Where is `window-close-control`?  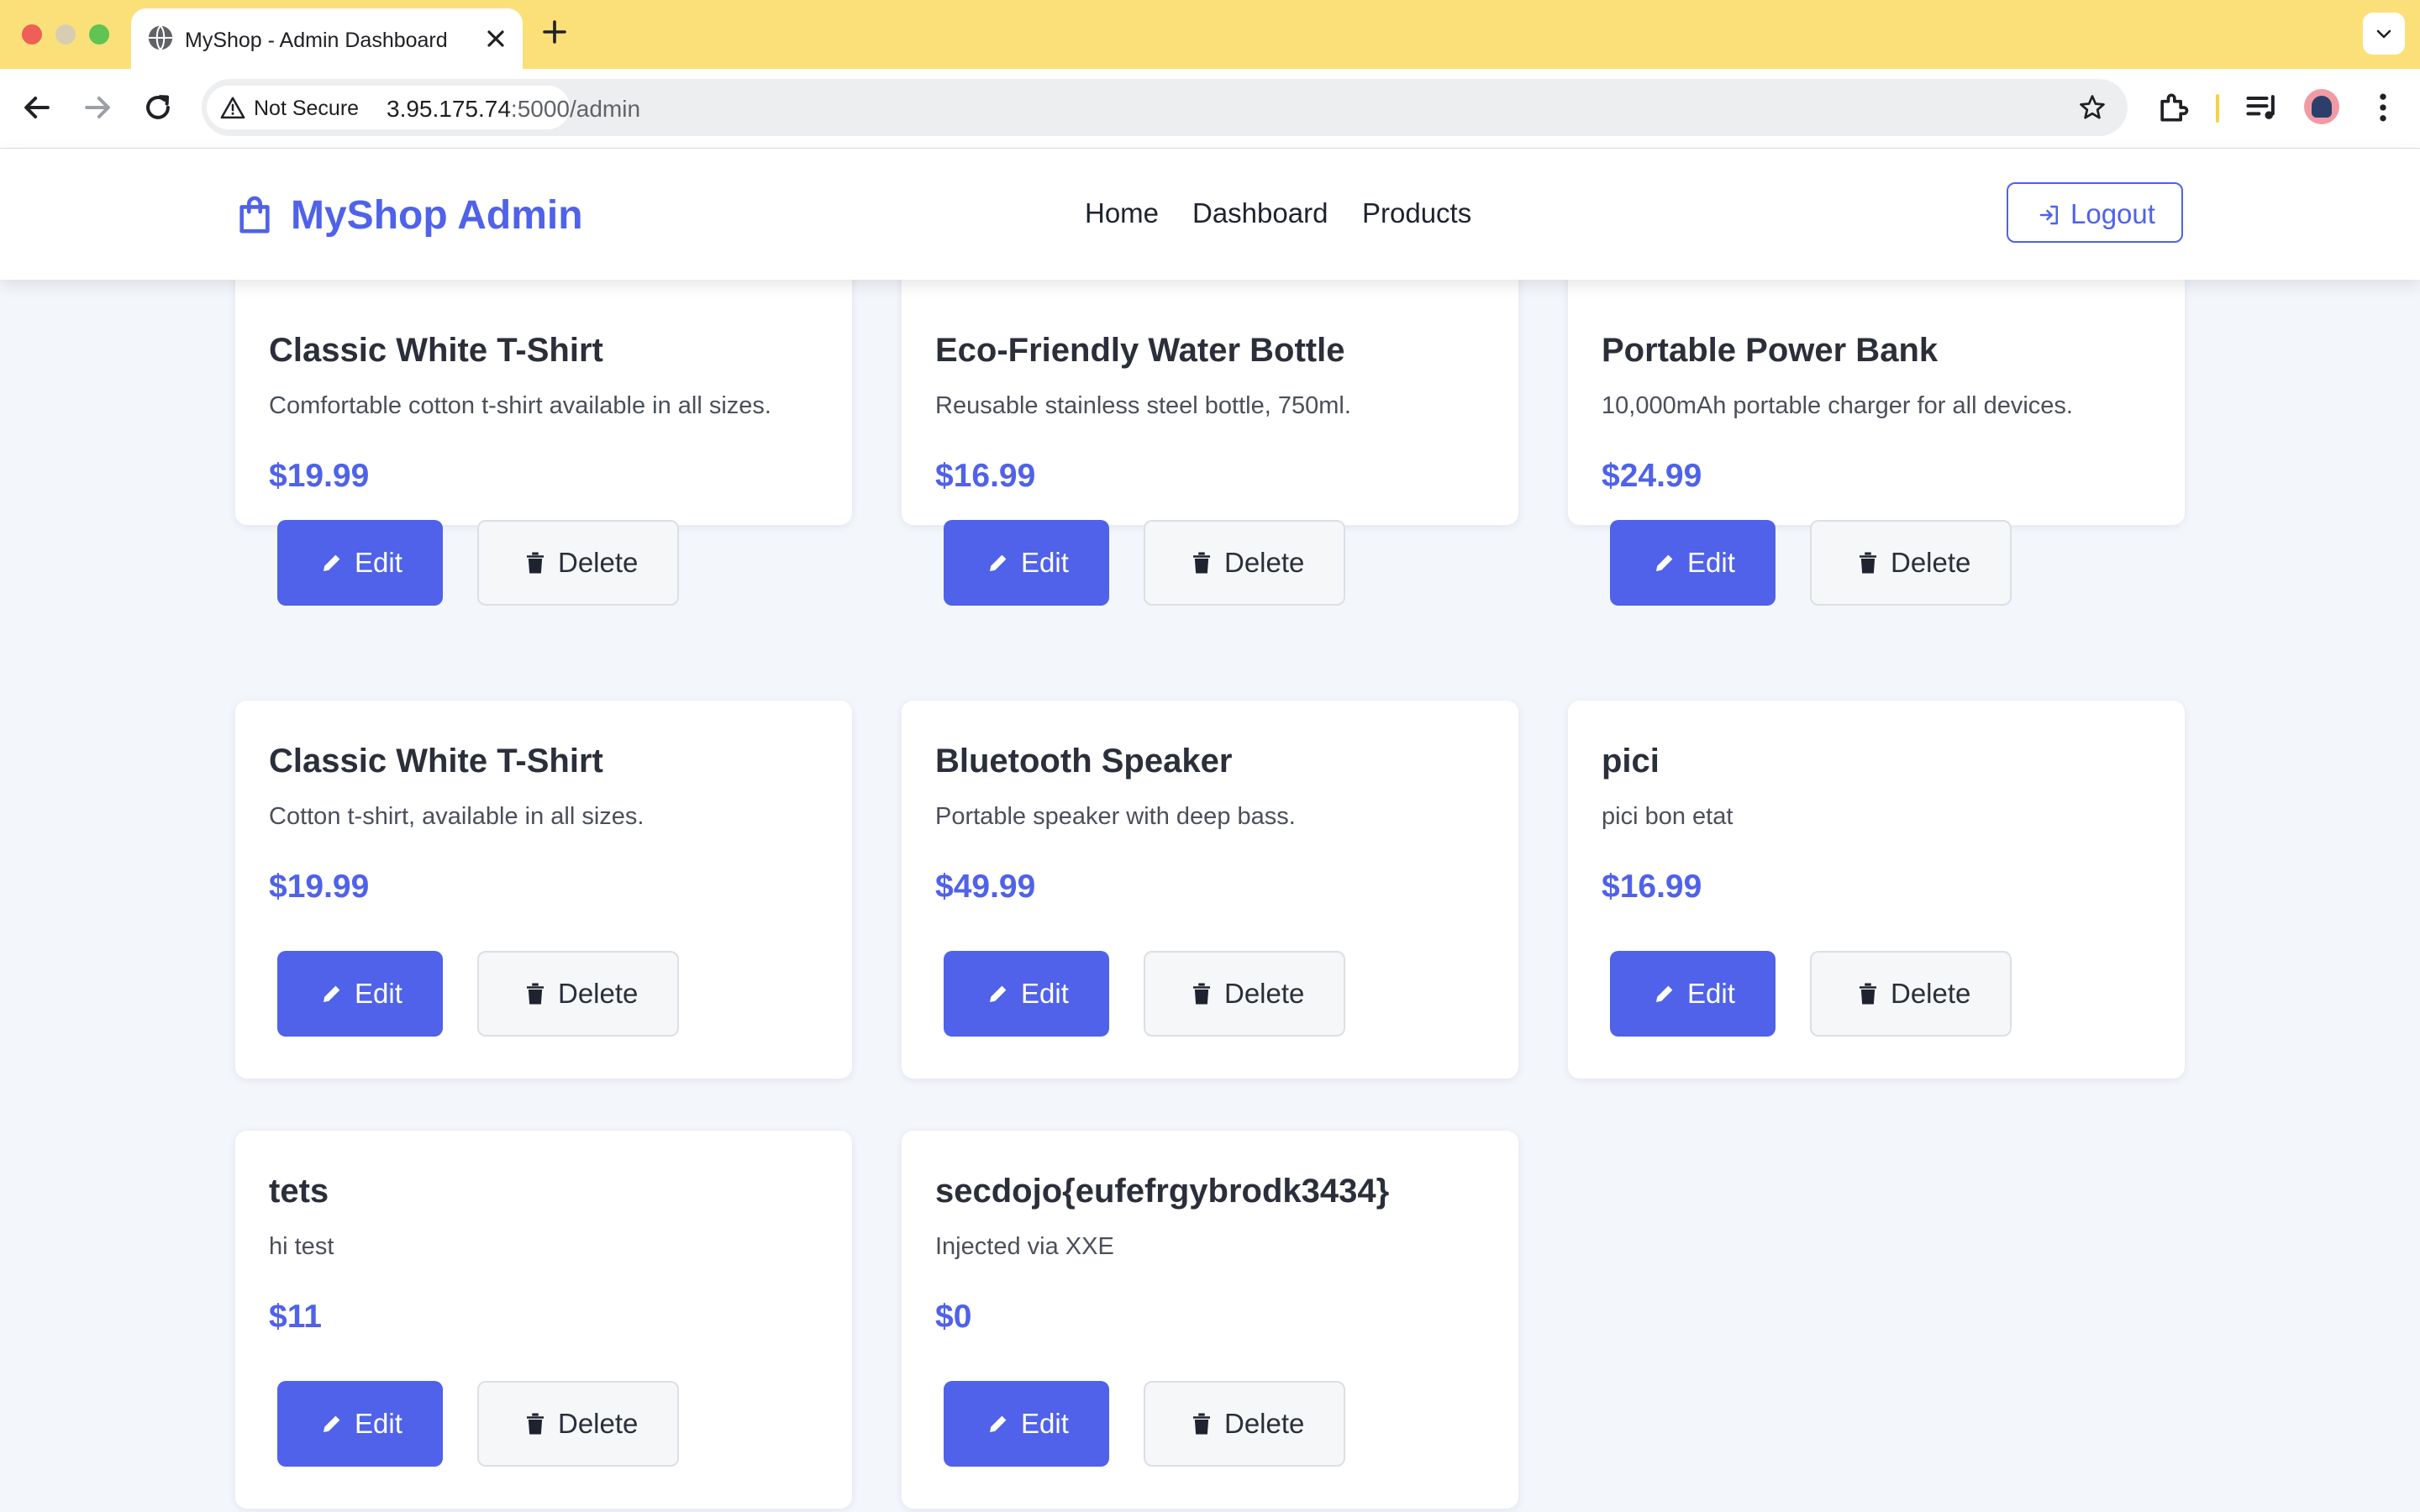 window-close-control is located at coordinates (32, 34).